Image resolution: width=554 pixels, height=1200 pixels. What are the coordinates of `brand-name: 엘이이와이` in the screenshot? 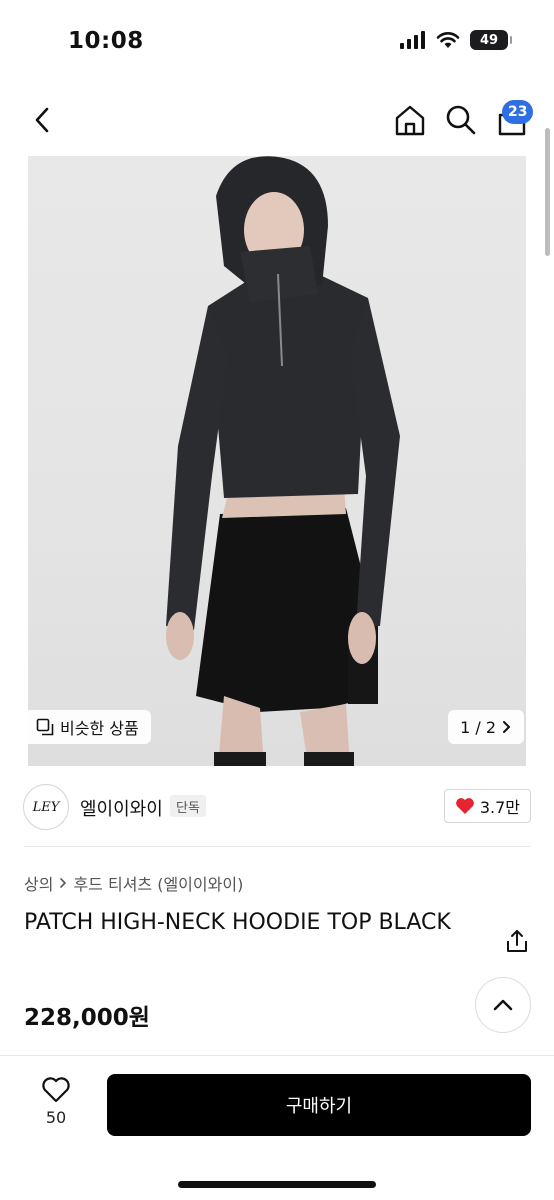 It's located at (121, 808).